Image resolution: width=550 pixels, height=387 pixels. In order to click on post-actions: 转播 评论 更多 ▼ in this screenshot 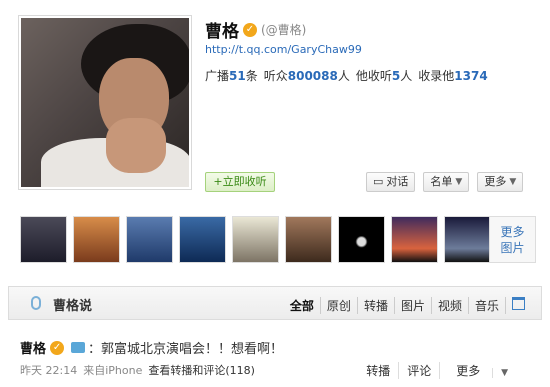, I will do `click(441, 370)`.